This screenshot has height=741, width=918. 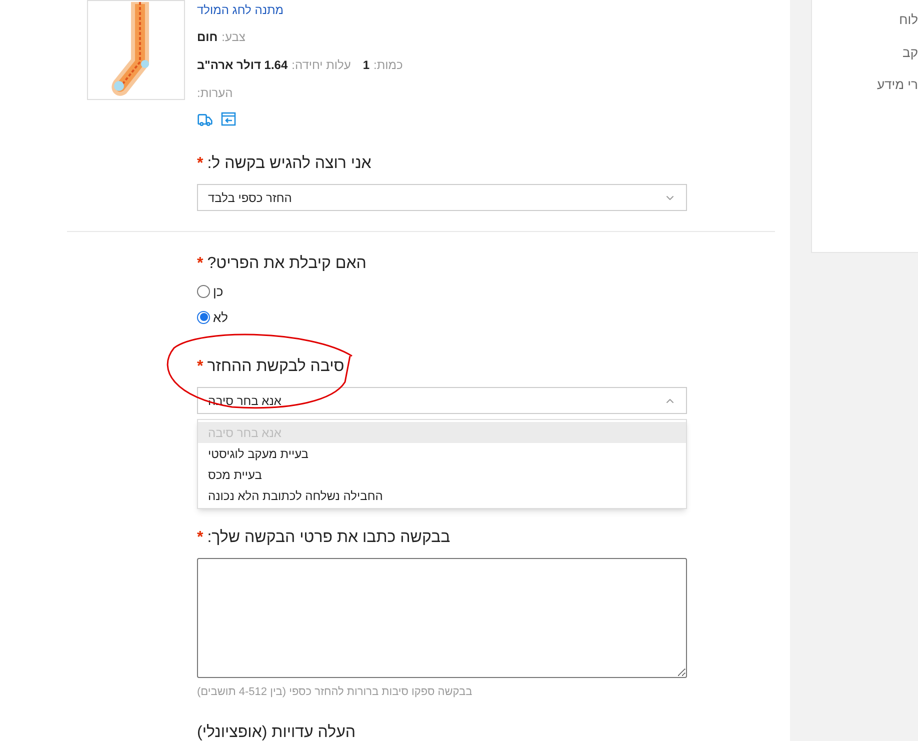 I want to click on field-label: סיבה לבקשת ההחזר, so click(x=275, y=367).